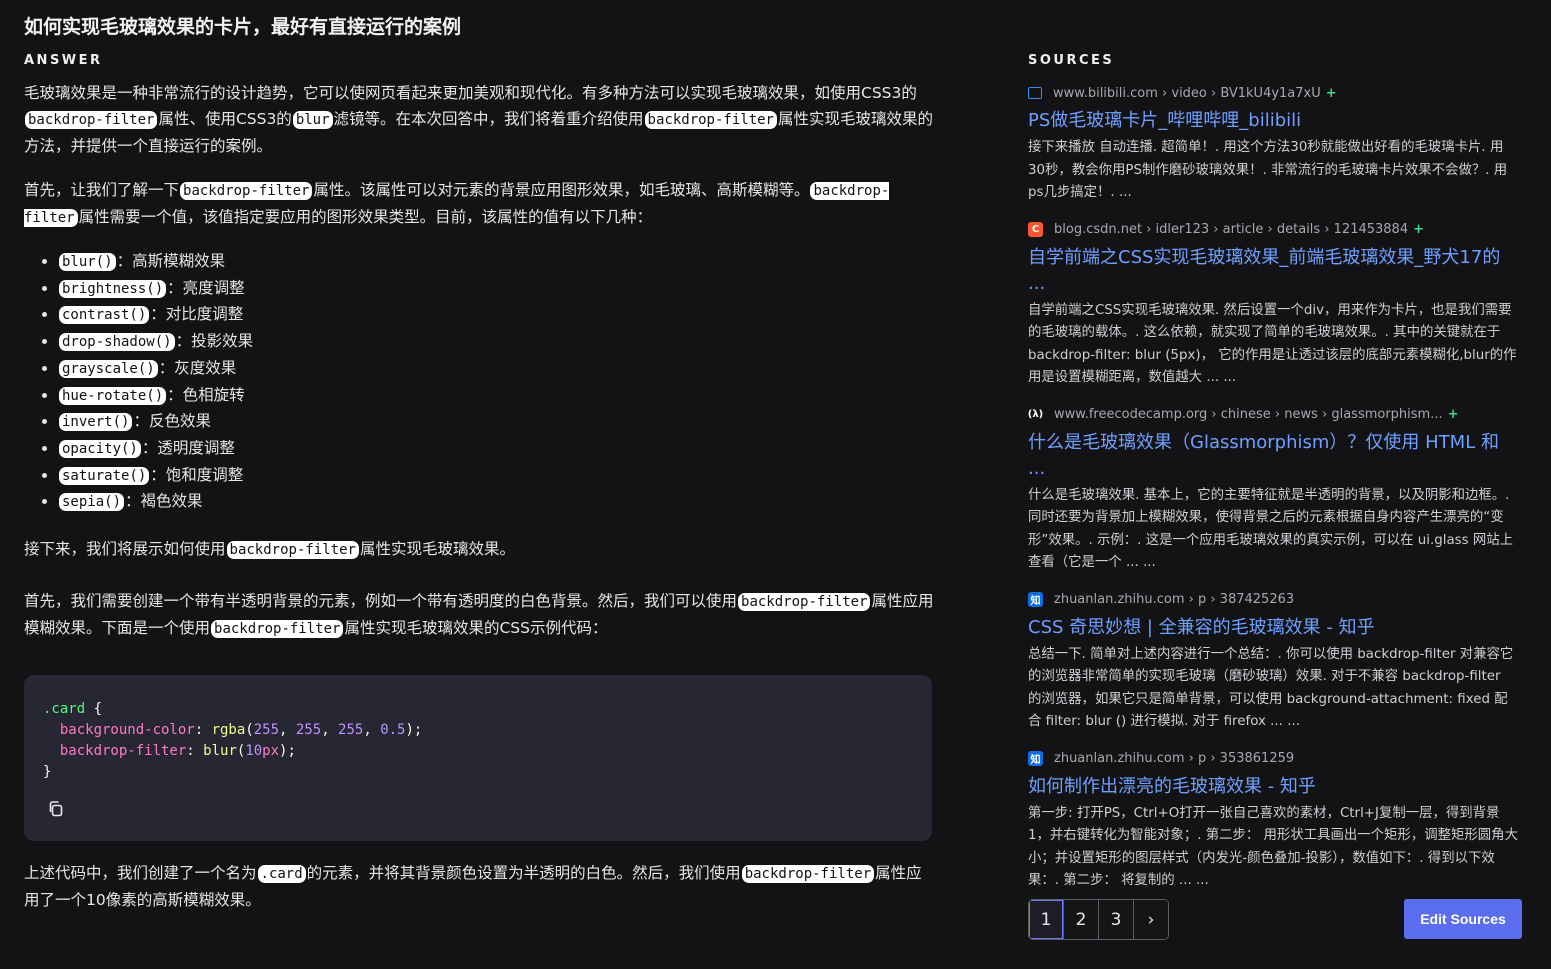 The height and width of the screenshot is (969, 1551). Describe the element at coordinates (87, 262) in the screenshot. I see `inline-code: blur()` at that location.